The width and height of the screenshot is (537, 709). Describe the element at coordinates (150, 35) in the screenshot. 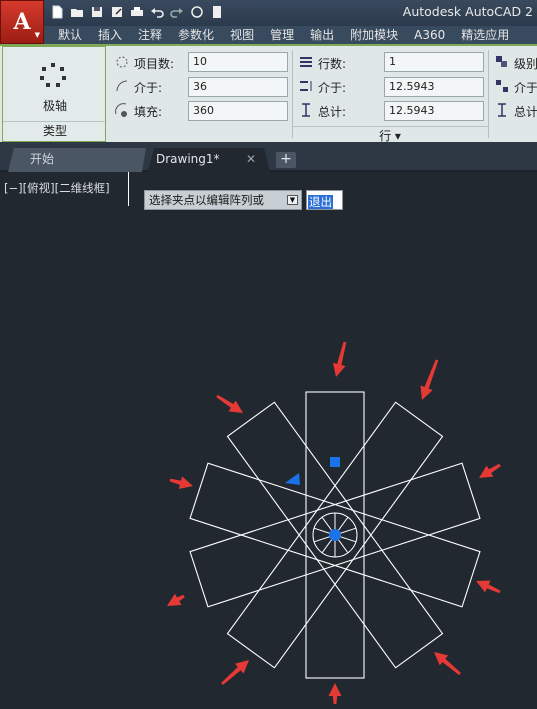

I see `tab-annotate: 注释` at that location.